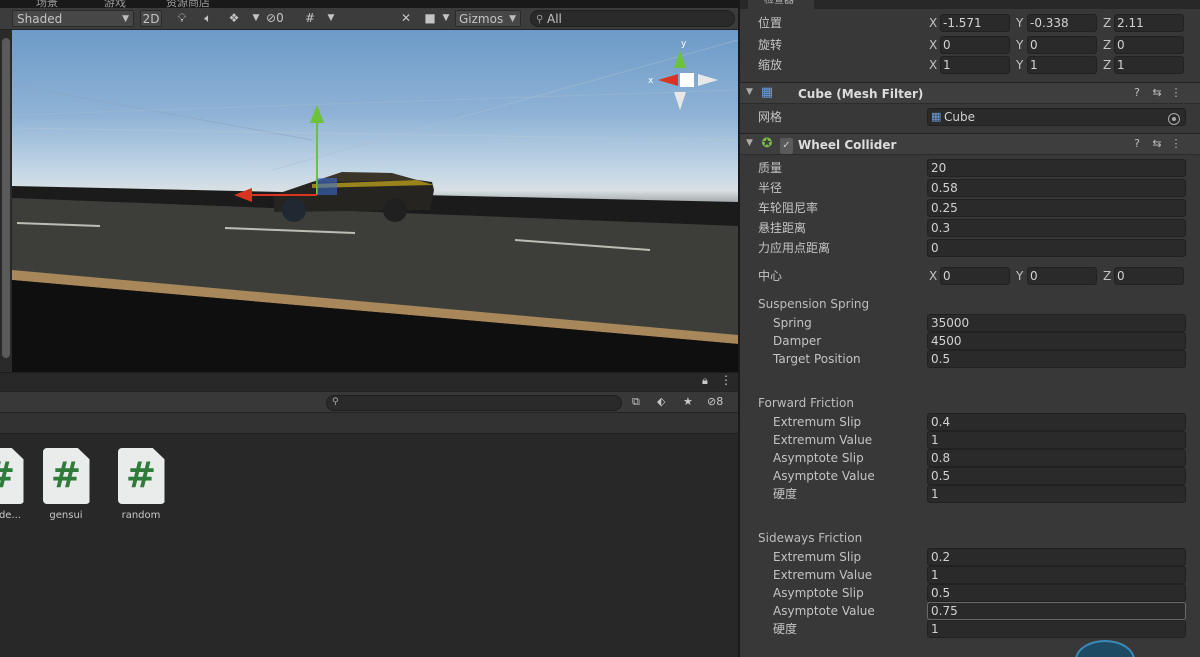  What do you see at coordinates (770, 45) in the screenshot?
I see `rotation-label: 旋转` at bounding box center [770, 45].